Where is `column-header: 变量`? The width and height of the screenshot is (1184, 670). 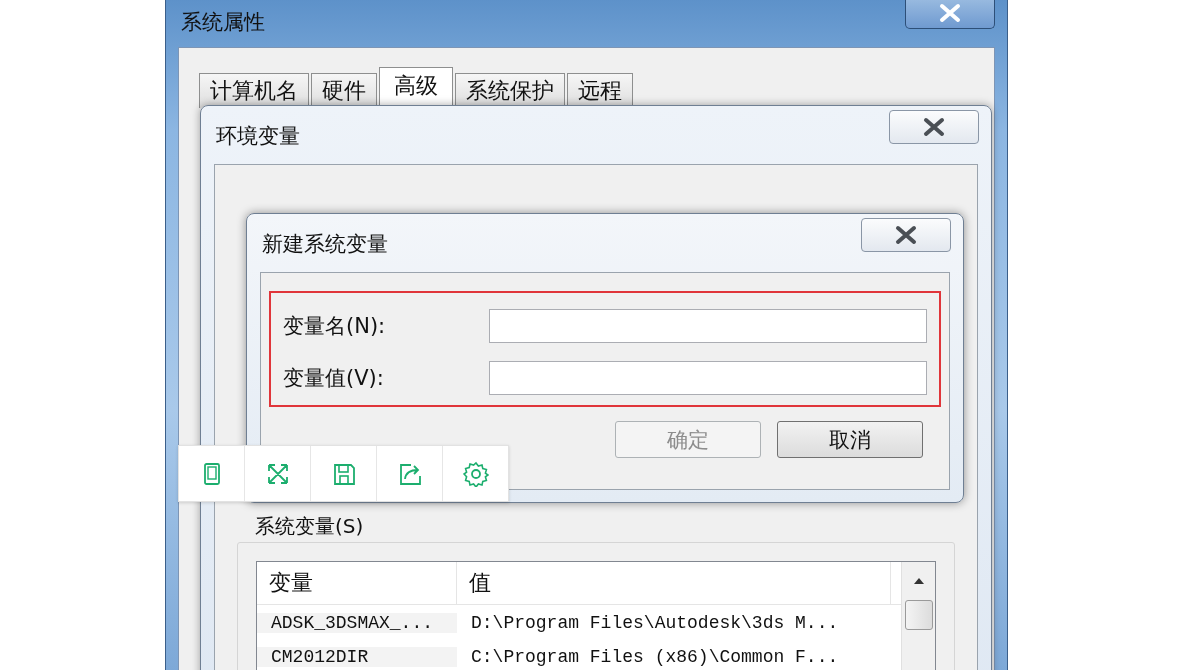
column-header: 变量 is located at coordinates (357, 583).